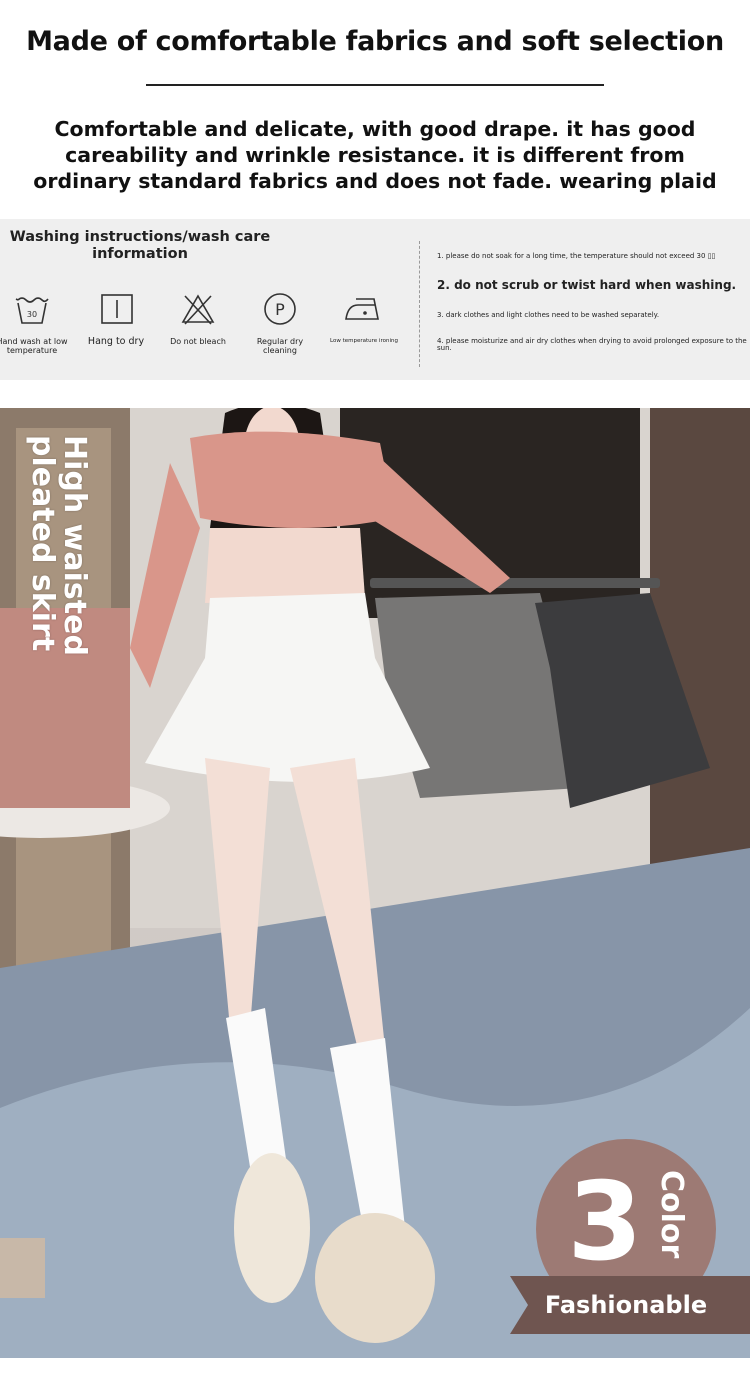 This screenshot has width=750, height=1397. I want to click on color-count-word: Color, so click(671, 1214).